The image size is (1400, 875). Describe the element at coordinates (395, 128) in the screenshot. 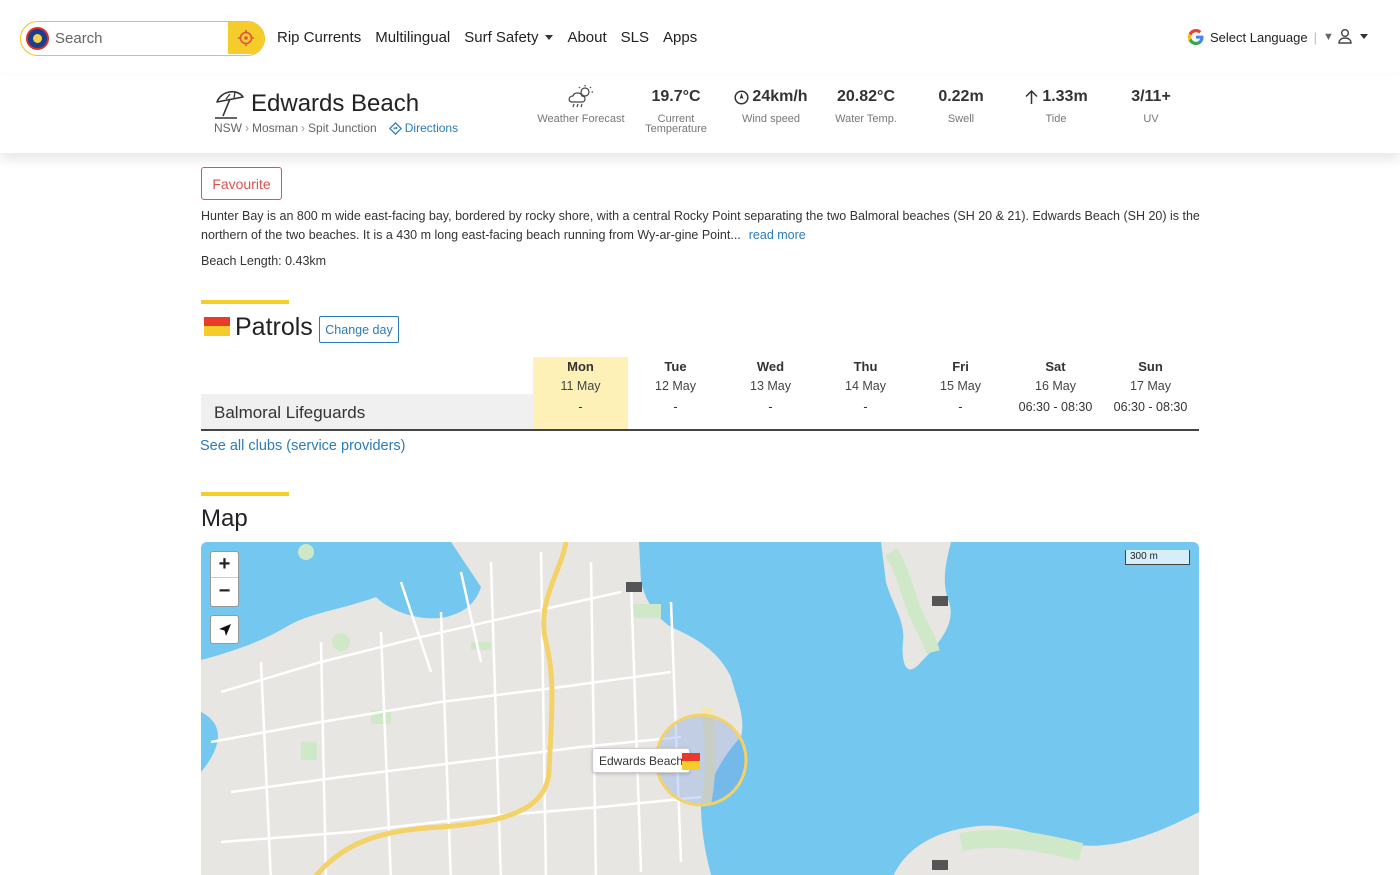

I see `directions-icon` at that location.